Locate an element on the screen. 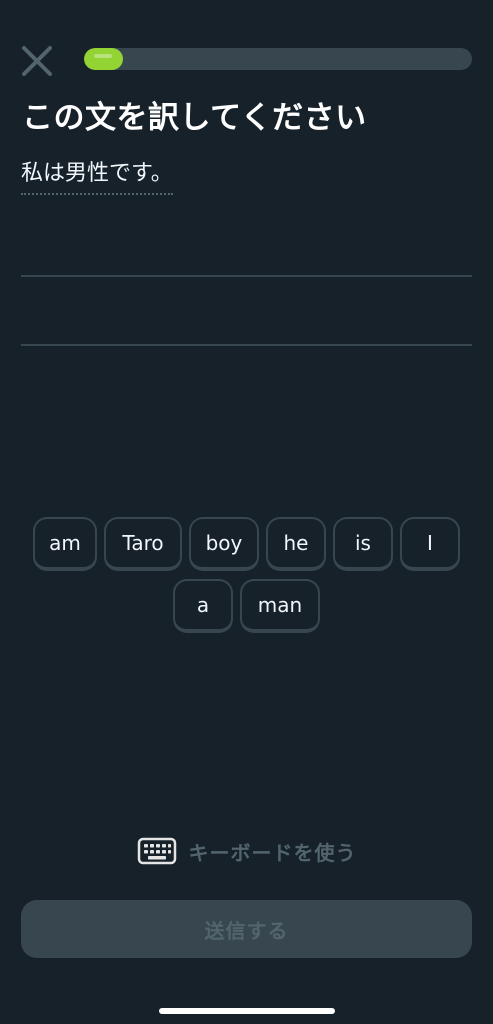 This screenshot has height=1024, width=493. progress-bar is located at coordinates (278, 59).